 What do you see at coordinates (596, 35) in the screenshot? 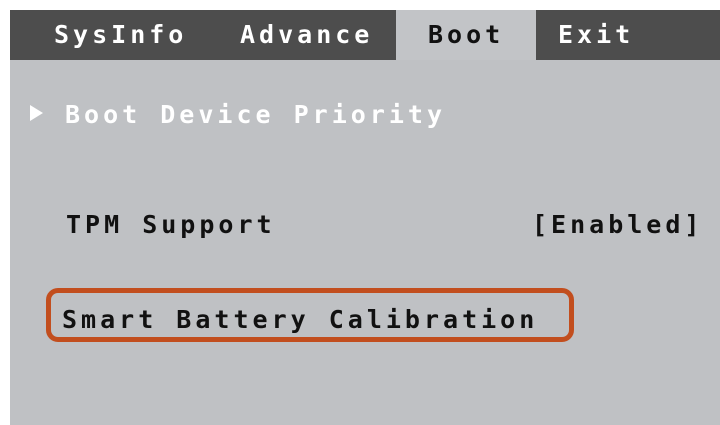
I see `tab-exit: Exit` at bounding box center [596, 35].